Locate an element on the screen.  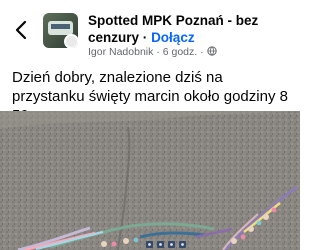
post-time: 6 godz. is located at coordinates (180, 52).